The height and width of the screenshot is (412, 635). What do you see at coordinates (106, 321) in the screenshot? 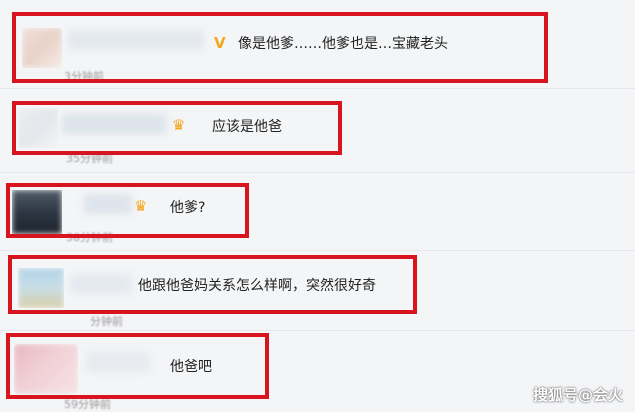
I see `comment-time: 分钟前` at bounding box center [106, 321].